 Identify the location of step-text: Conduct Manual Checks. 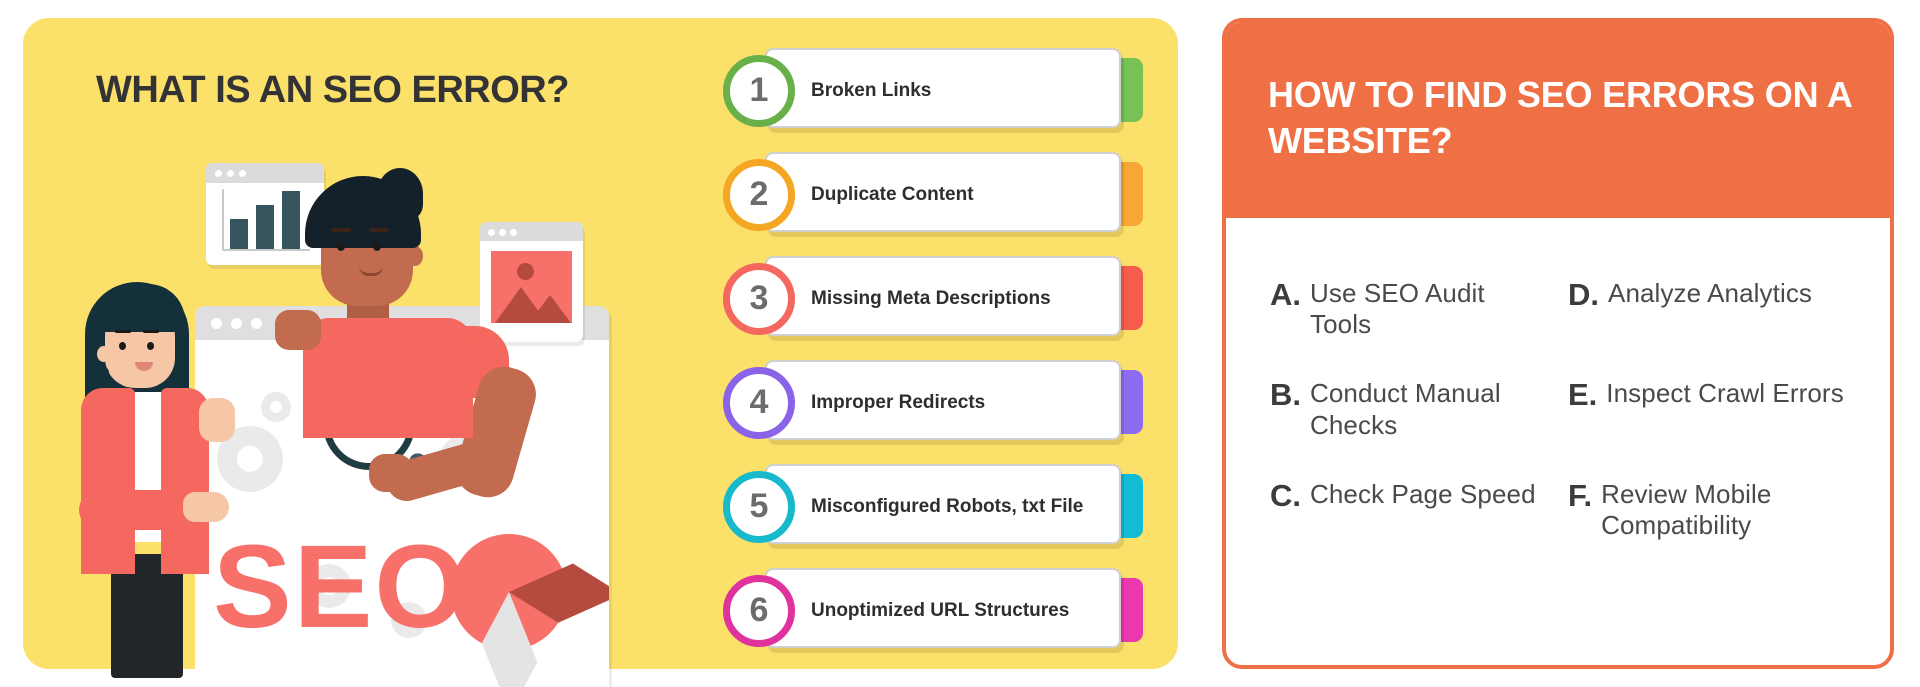
(1405, 409).